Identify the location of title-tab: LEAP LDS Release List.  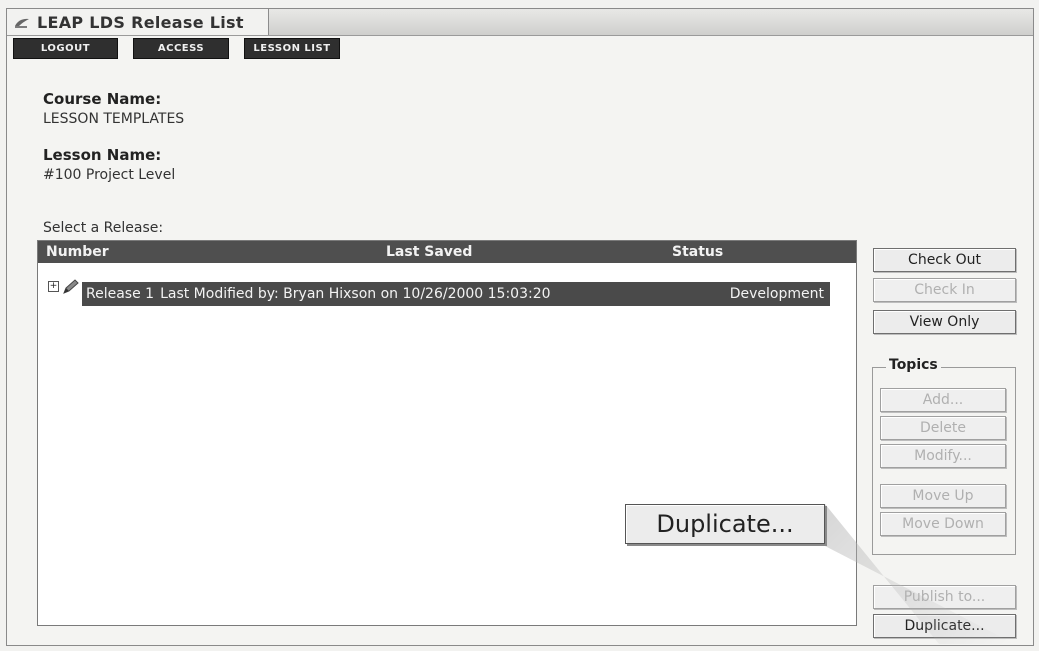
(138, 22).